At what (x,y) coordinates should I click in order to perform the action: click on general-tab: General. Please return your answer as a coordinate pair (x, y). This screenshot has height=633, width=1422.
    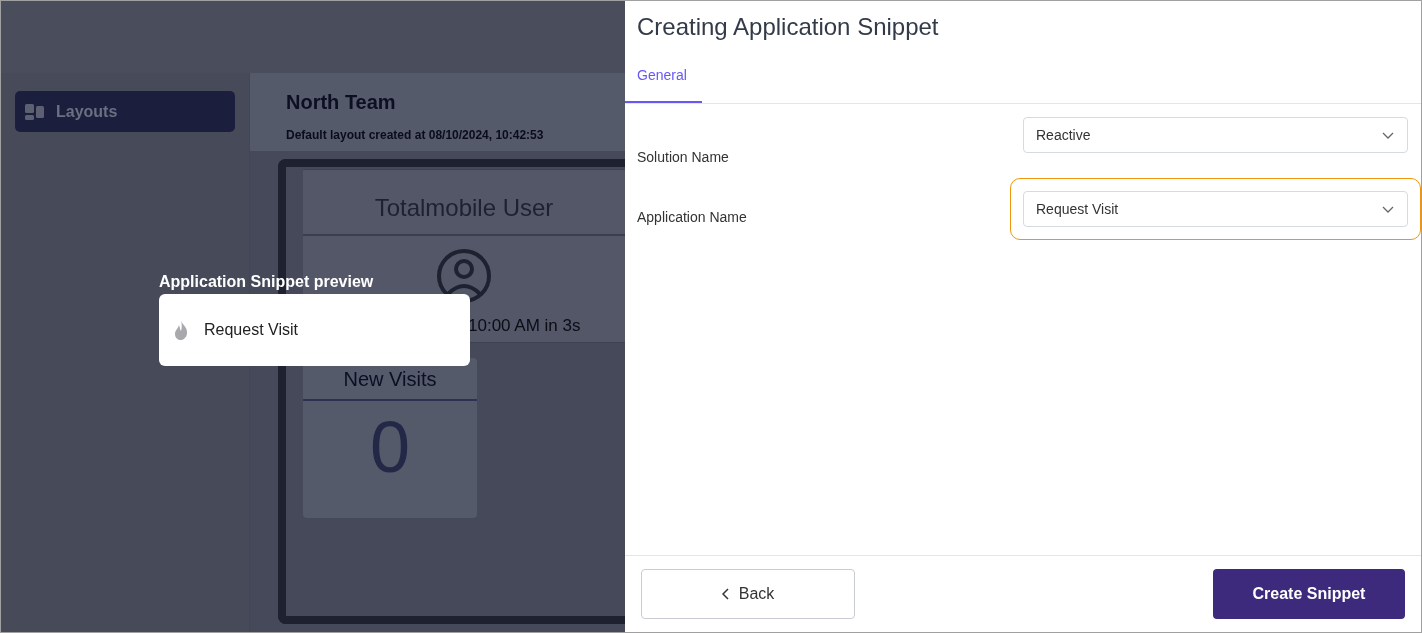
    Looking at the image, I should click on (663, 78).